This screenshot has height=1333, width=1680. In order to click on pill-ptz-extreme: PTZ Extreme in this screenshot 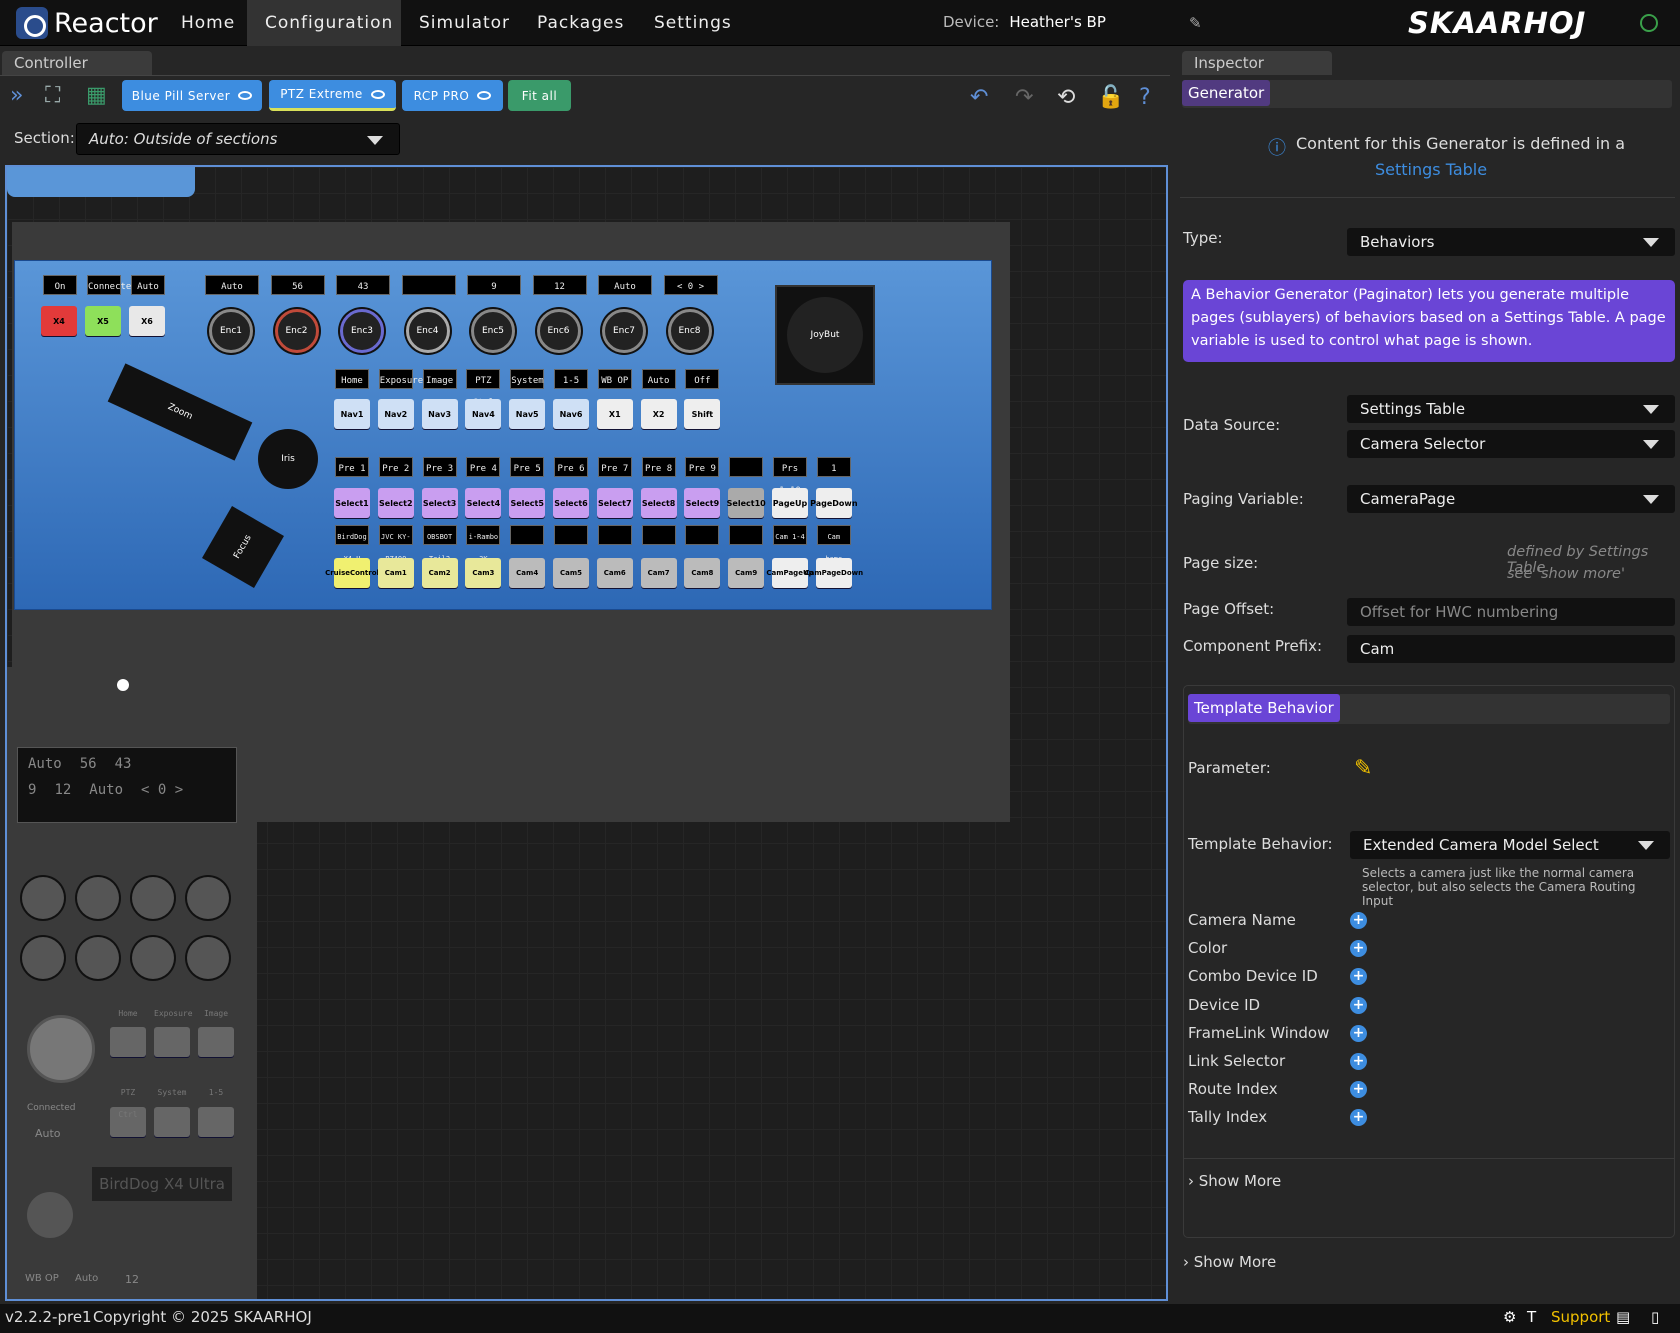, I will do `click(332, 95)`.